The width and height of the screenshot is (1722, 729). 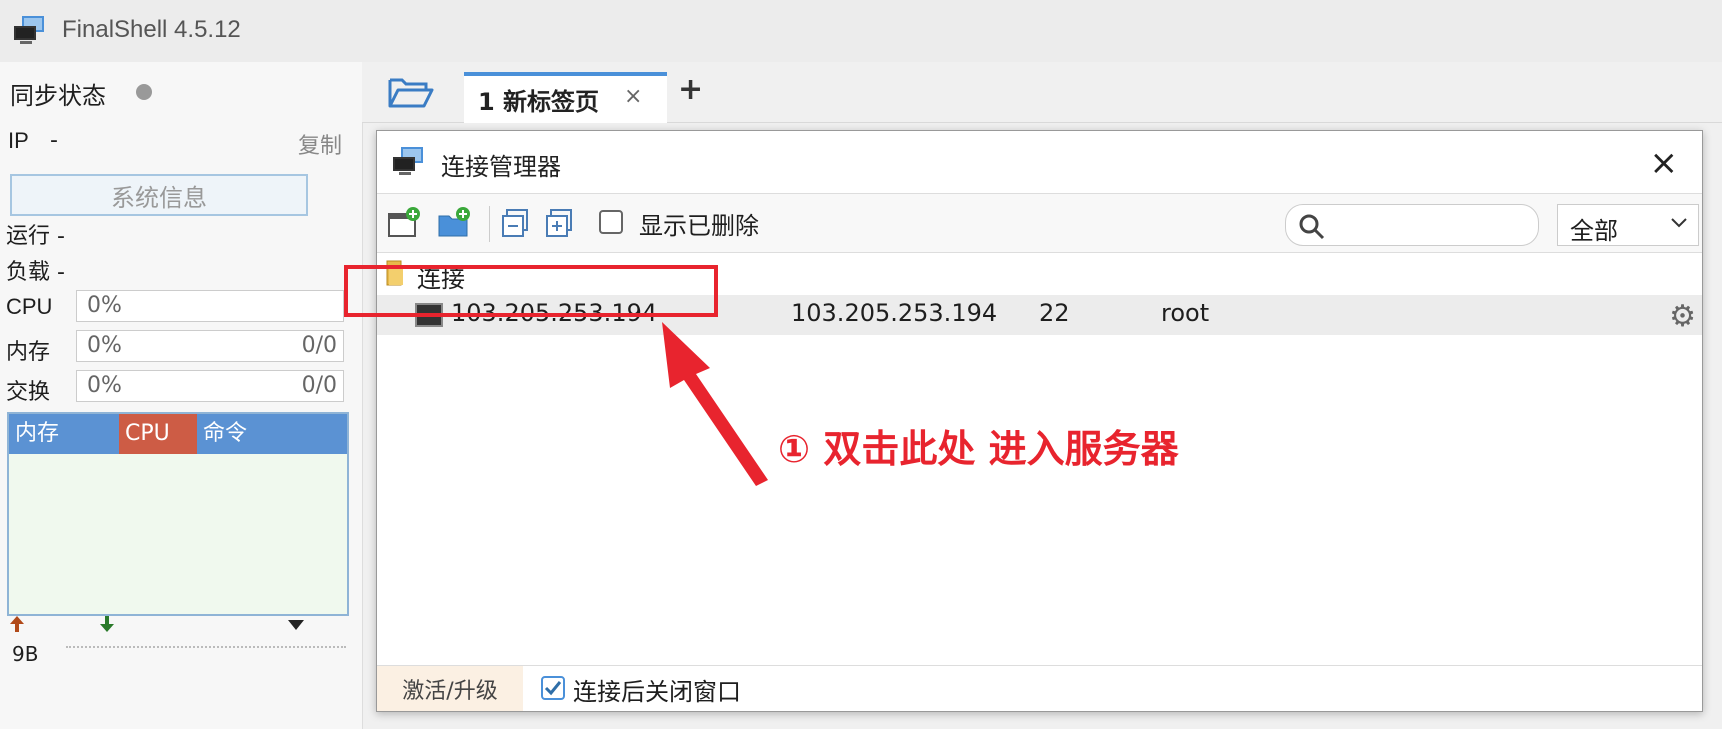 What do you see at coordinates (531, 291) in the screenshot?
I see `annotation-highlight-box` at bounding box center [531, 291].